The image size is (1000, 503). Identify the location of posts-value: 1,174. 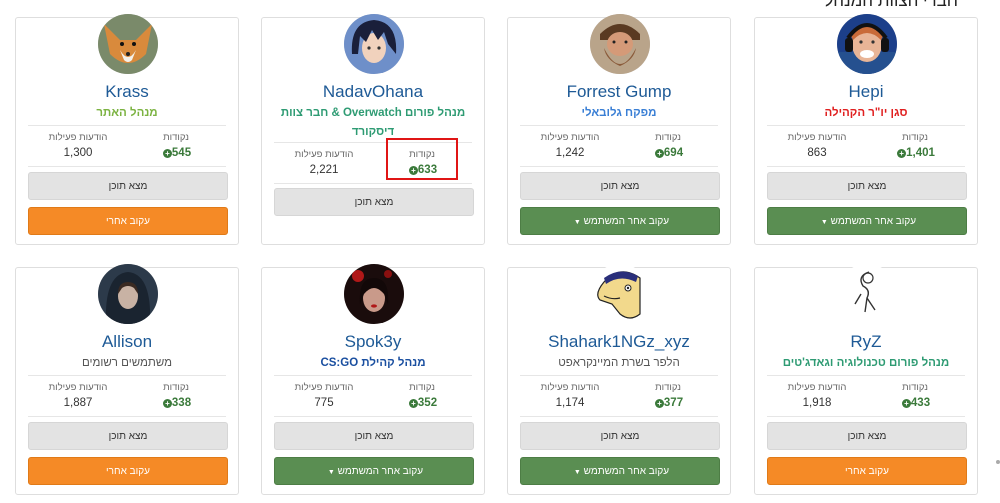
(570, 403).